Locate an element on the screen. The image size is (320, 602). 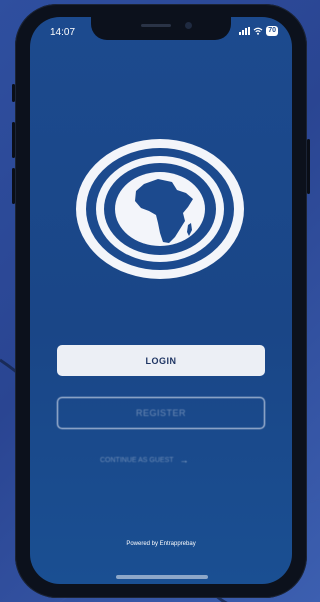
status-time: 14:07 is located at coordinates (63, 32).